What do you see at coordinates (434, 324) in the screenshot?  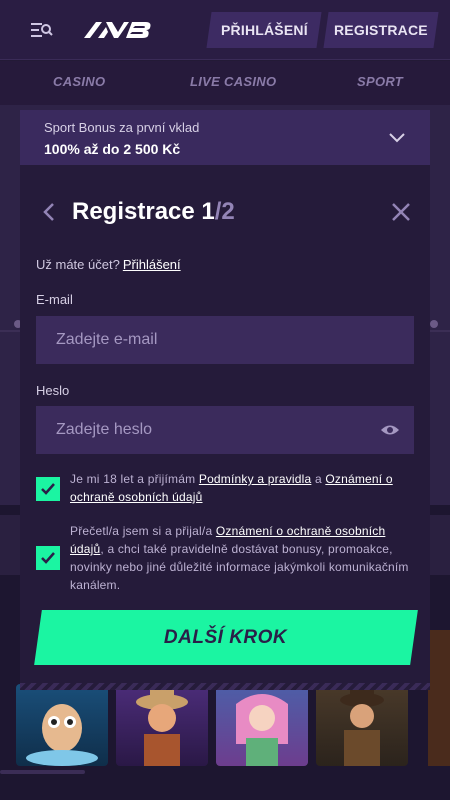 I see `carousel-dot` at bounding box center [434, 324].